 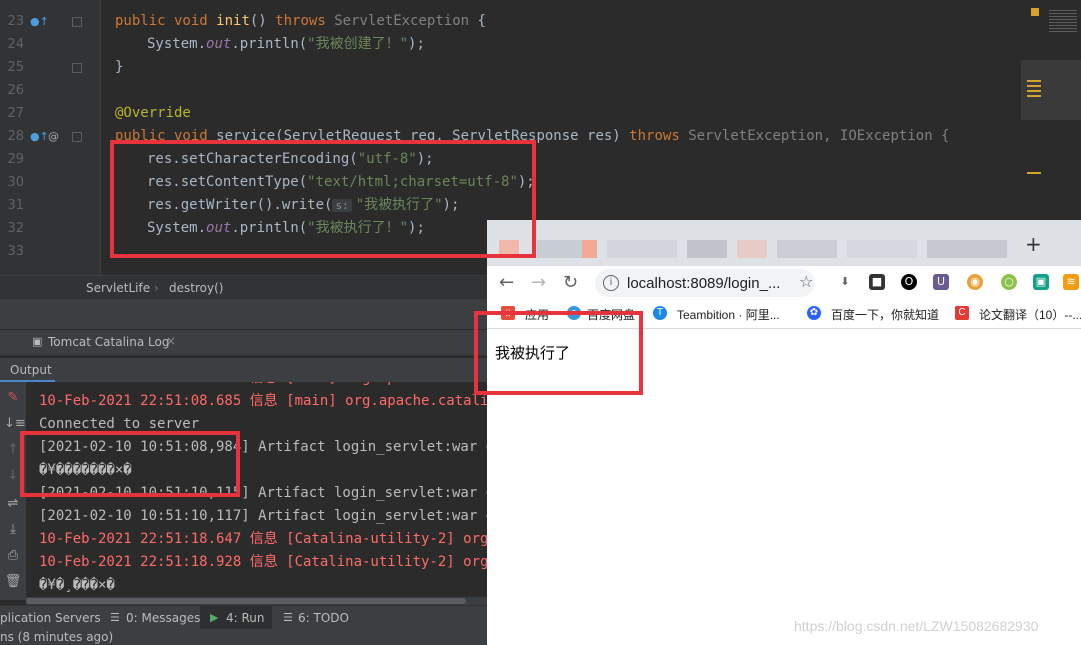 I want to click on line-number: 33, so click(x=15, y=251).